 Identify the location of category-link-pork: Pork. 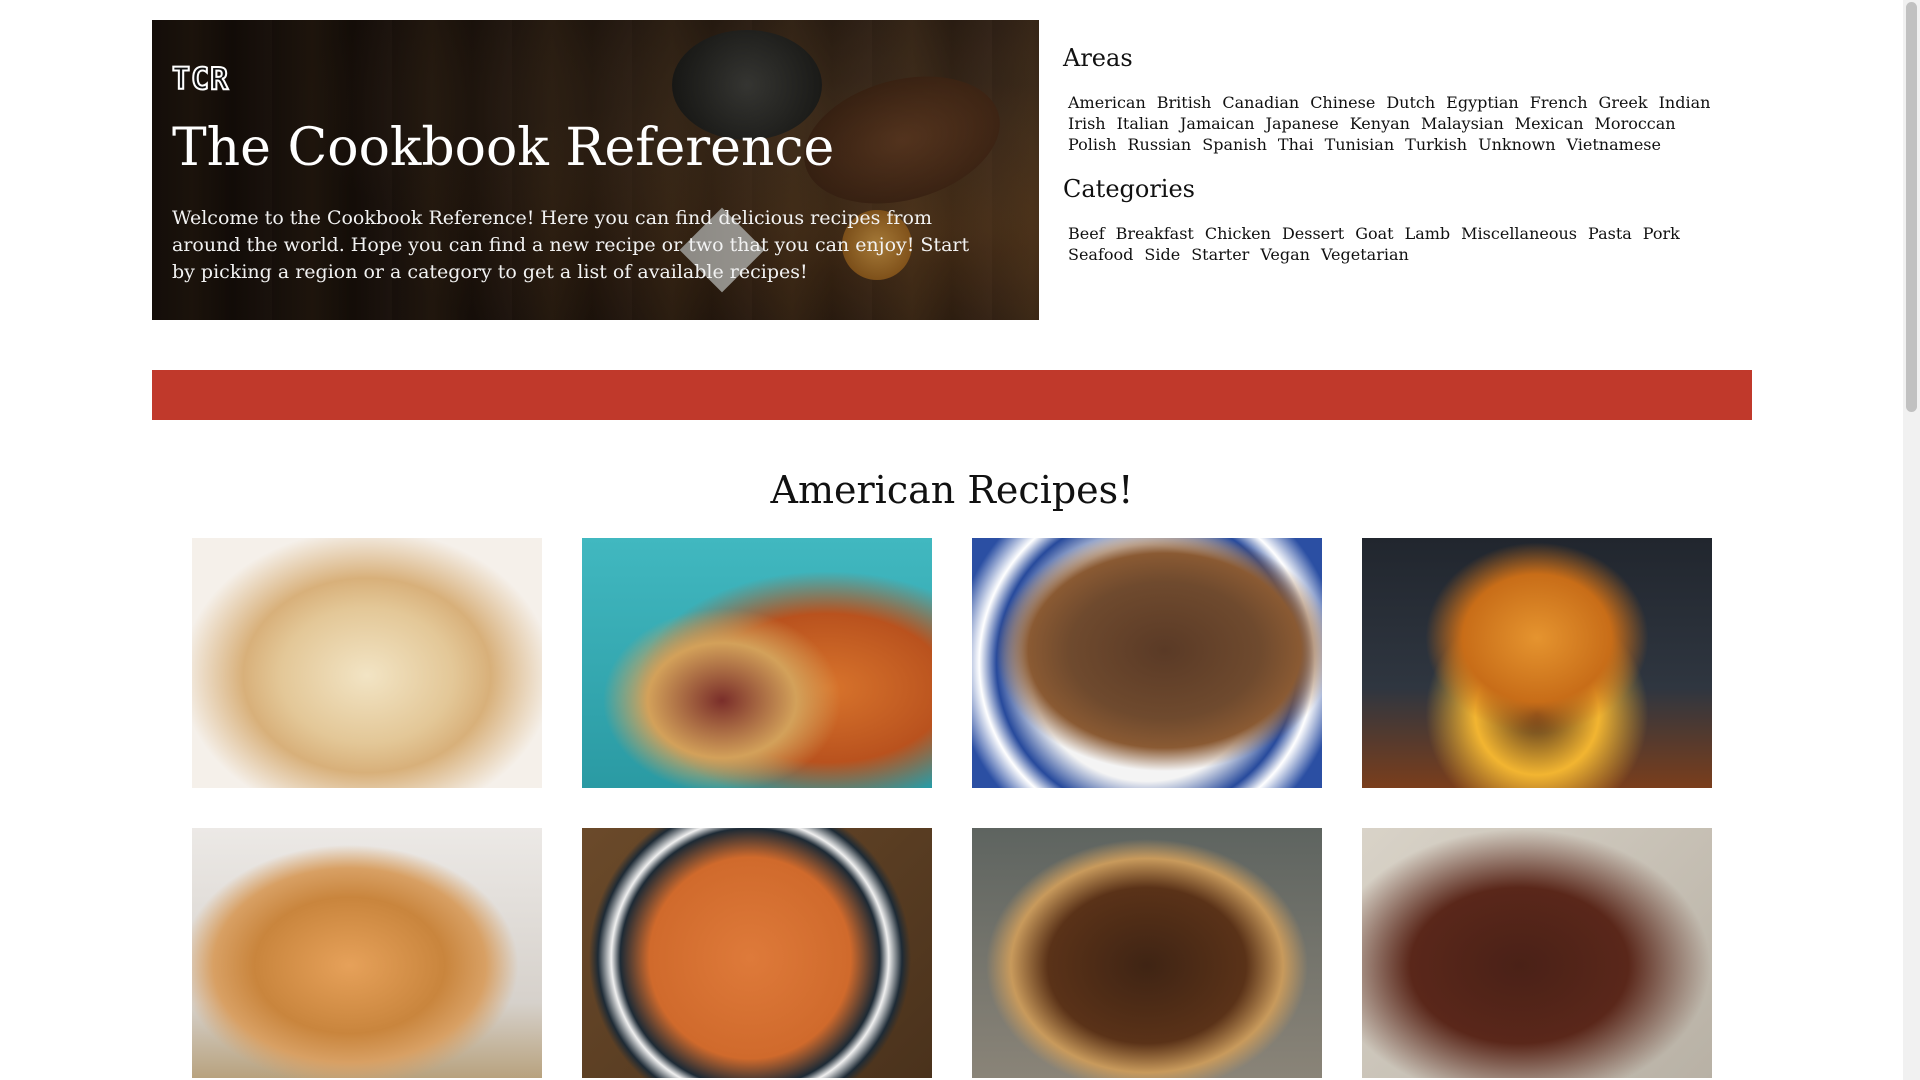
(1661, 233).